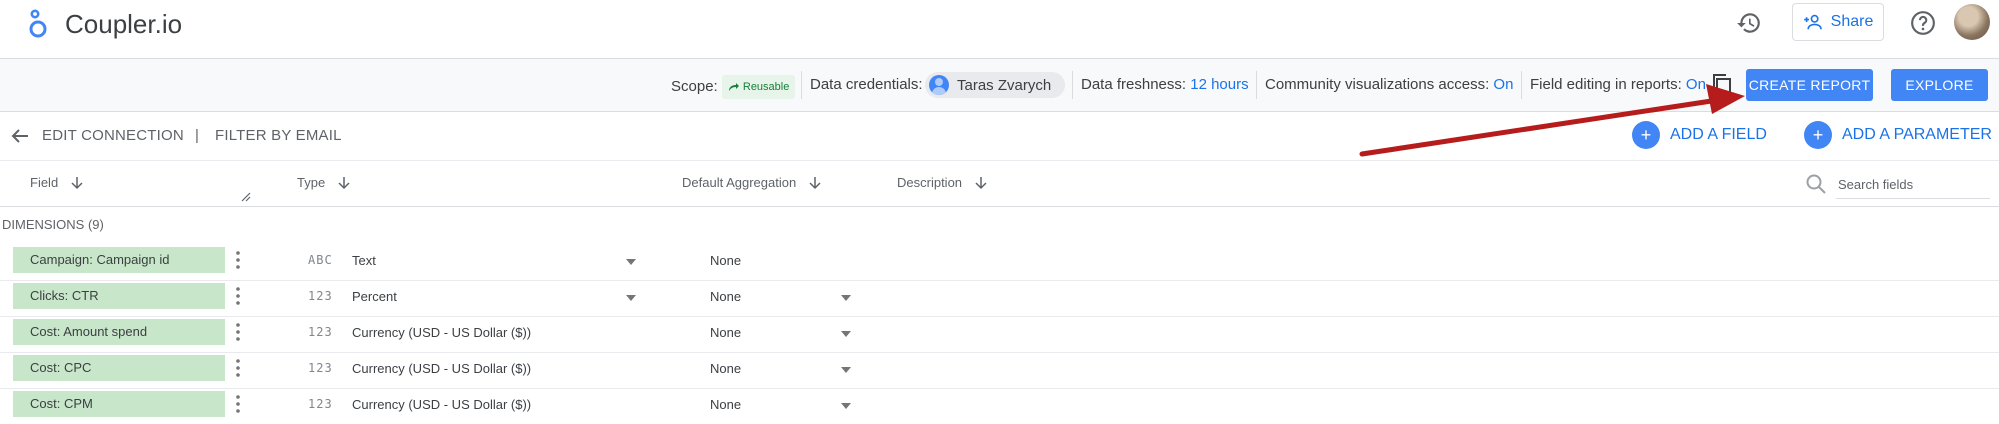 Image resolution: width=1999 pixels, height=424 pixels. Describe the element at coordinates (1134, 84) in the screenshot. I see `freshness-label: Data freshness:` at that location.